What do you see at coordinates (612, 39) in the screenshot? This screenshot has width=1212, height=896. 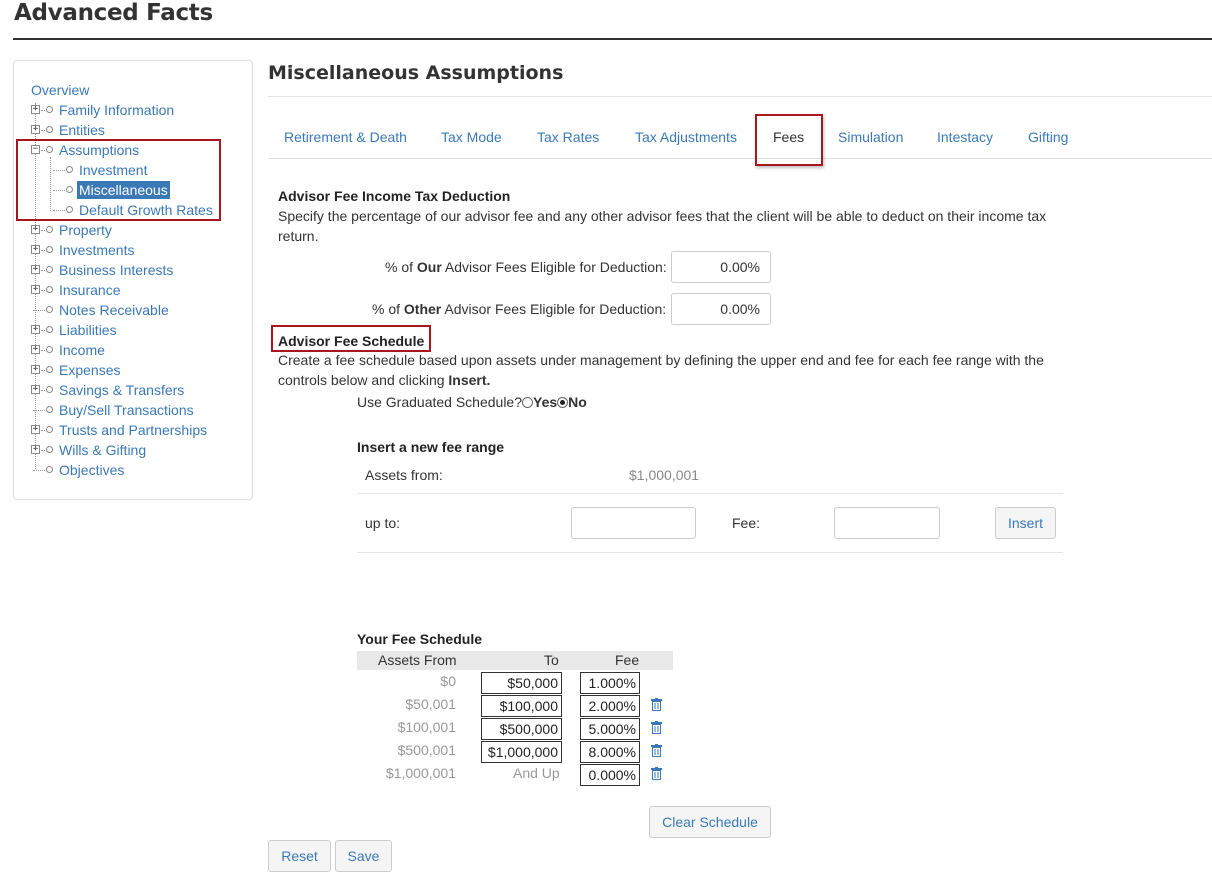 I see `title-divider` at bounding box center [612, 39].